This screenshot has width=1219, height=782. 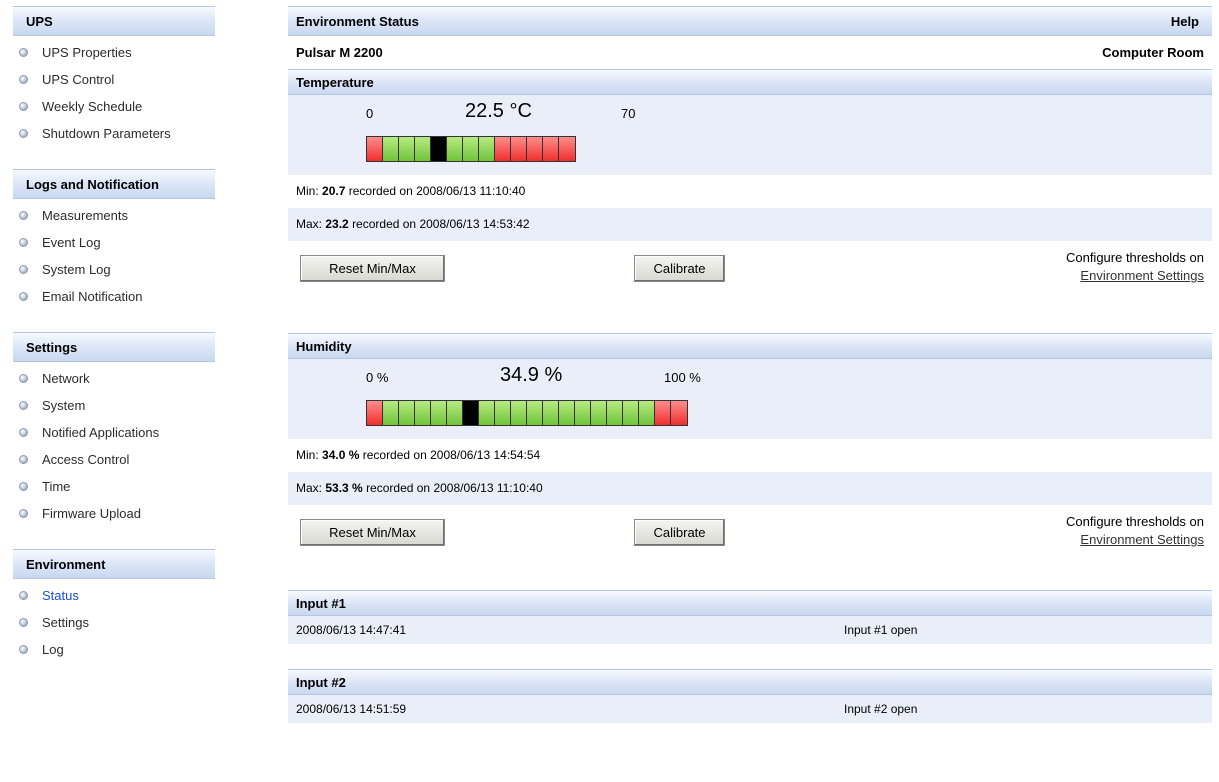 What do you see at coordinates (63, 405) in the screenshot?
I see `sidebar-item-label: System` at bounding box center [63, 405].